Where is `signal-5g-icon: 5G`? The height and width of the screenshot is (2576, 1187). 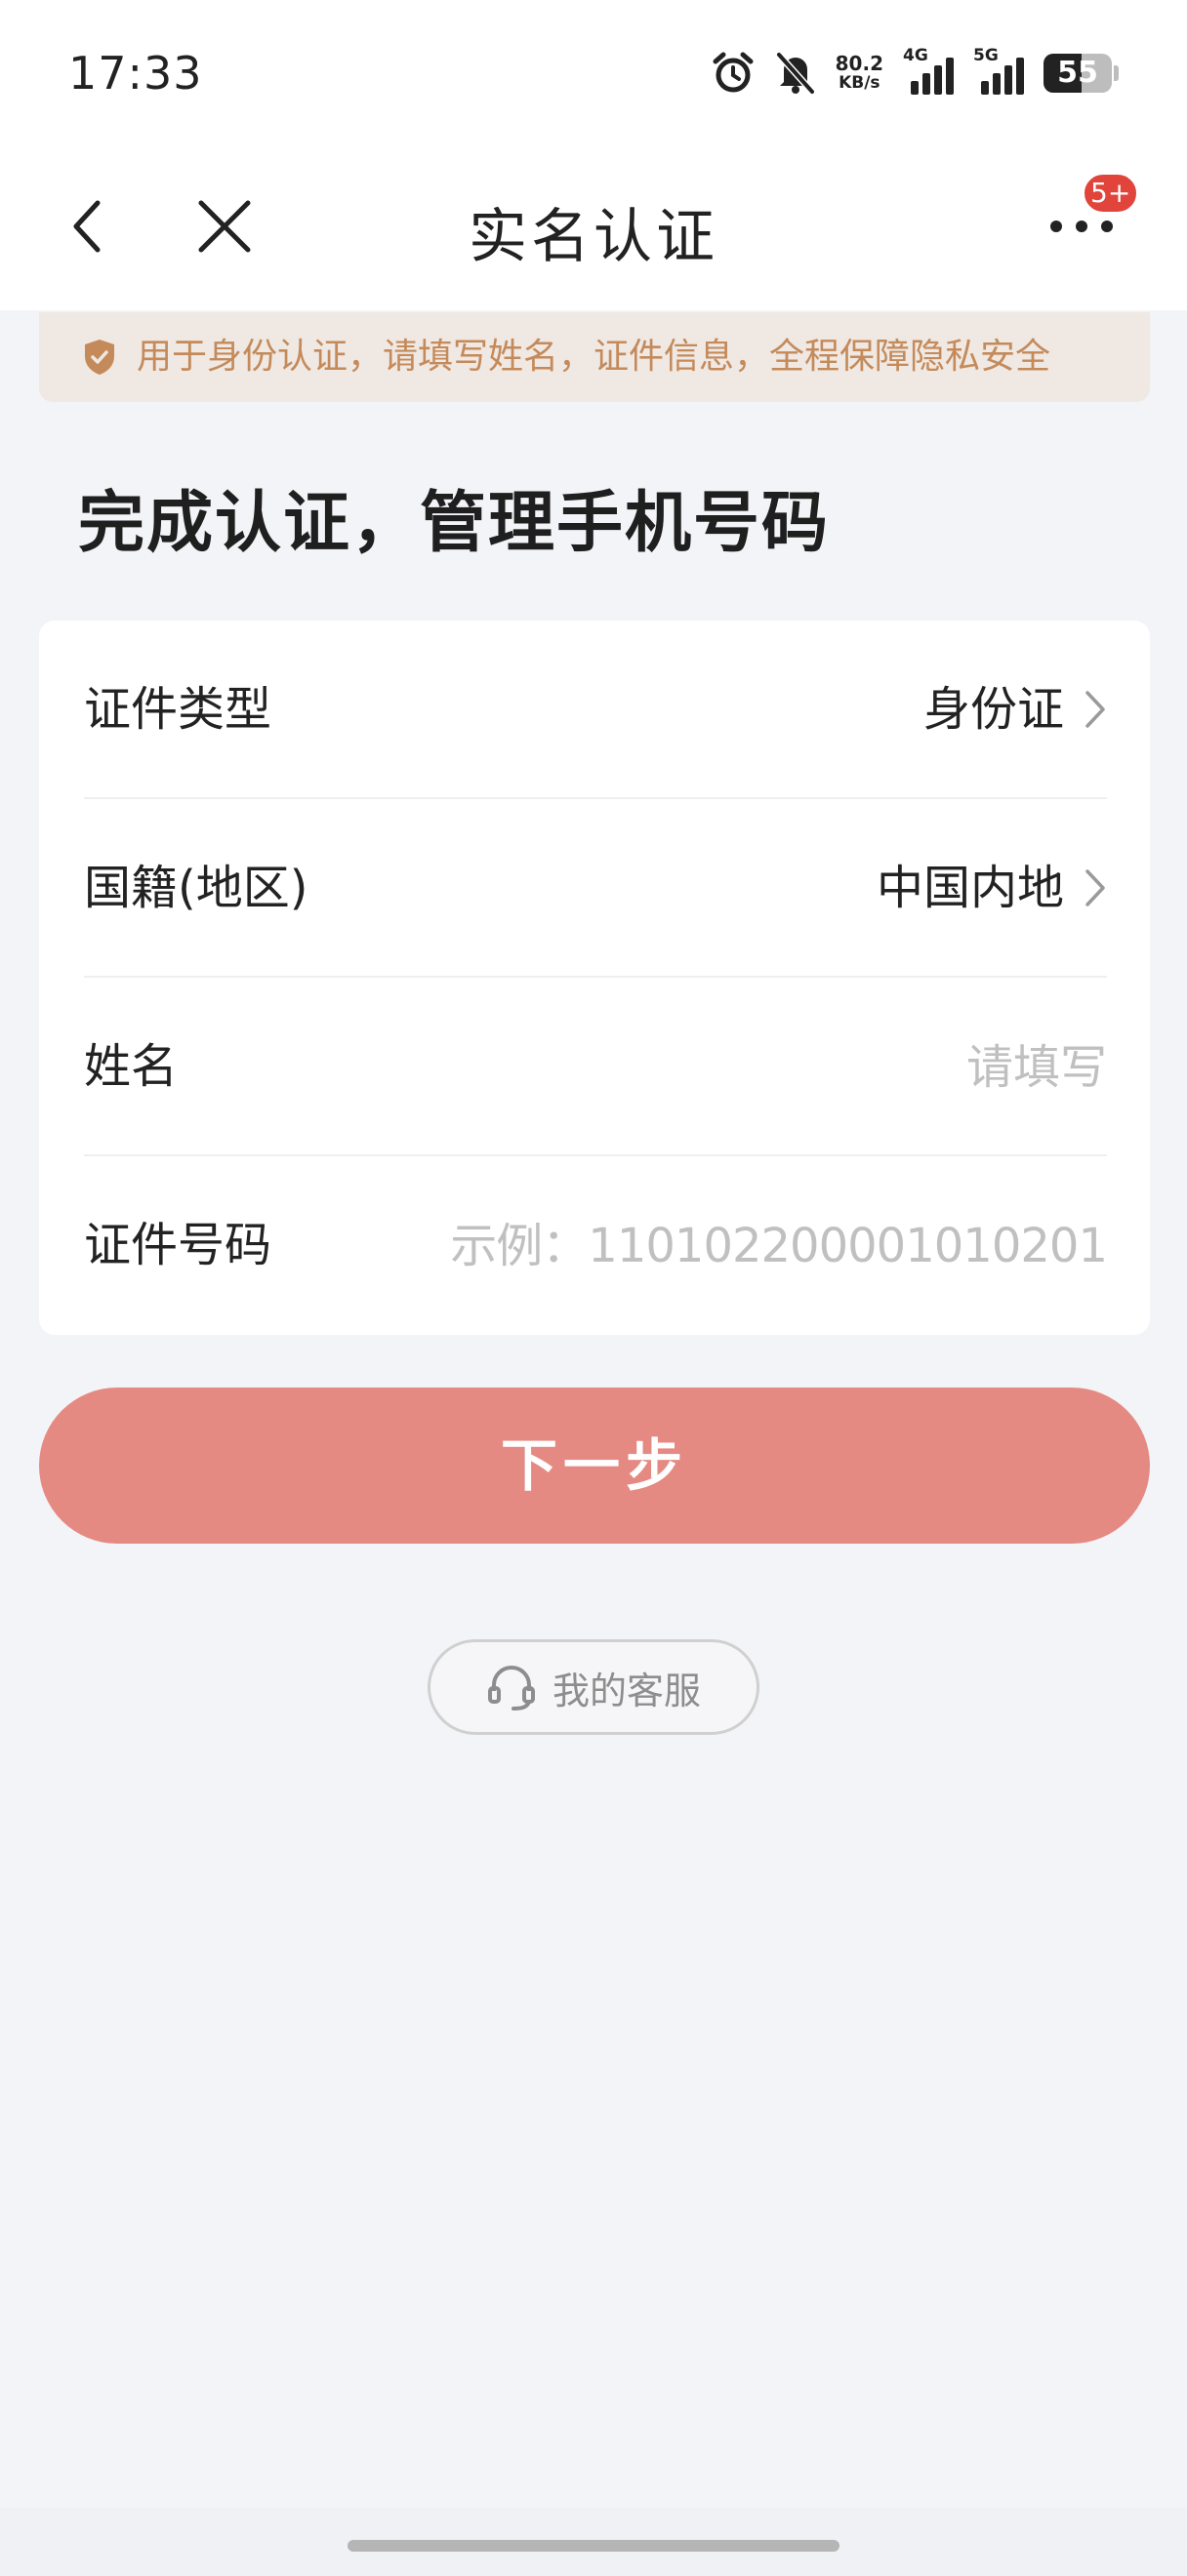
signal-5g-icon: 5G is located at coordinates (998, 70).